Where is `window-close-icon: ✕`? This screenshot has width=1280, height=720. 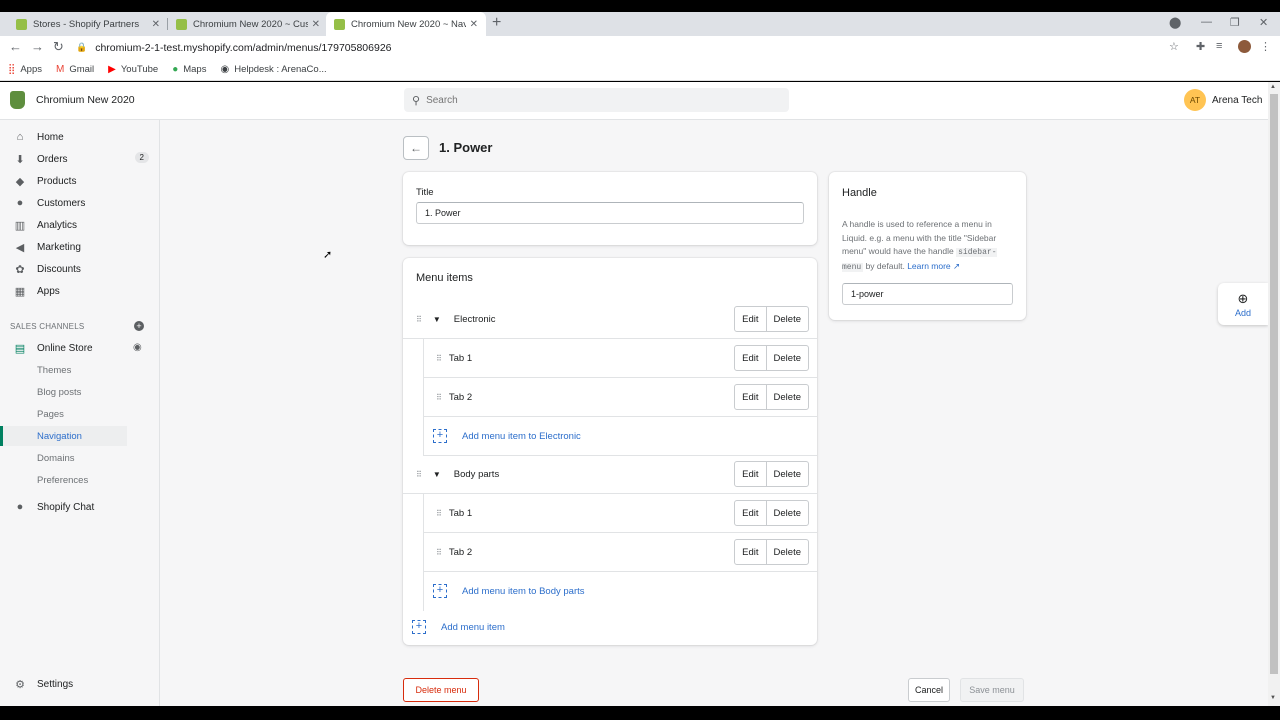 window-close-icon: ✕ is located at coordinates (1263, 22).